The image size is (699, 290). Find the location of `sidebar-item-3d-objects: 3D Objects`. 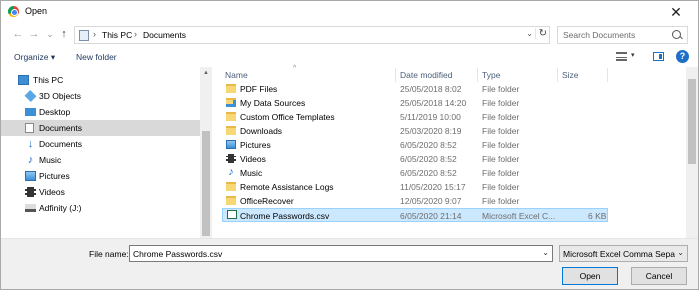

sidebar-item-3d-objects: 3D Objects is located at coordinates (100, 96).